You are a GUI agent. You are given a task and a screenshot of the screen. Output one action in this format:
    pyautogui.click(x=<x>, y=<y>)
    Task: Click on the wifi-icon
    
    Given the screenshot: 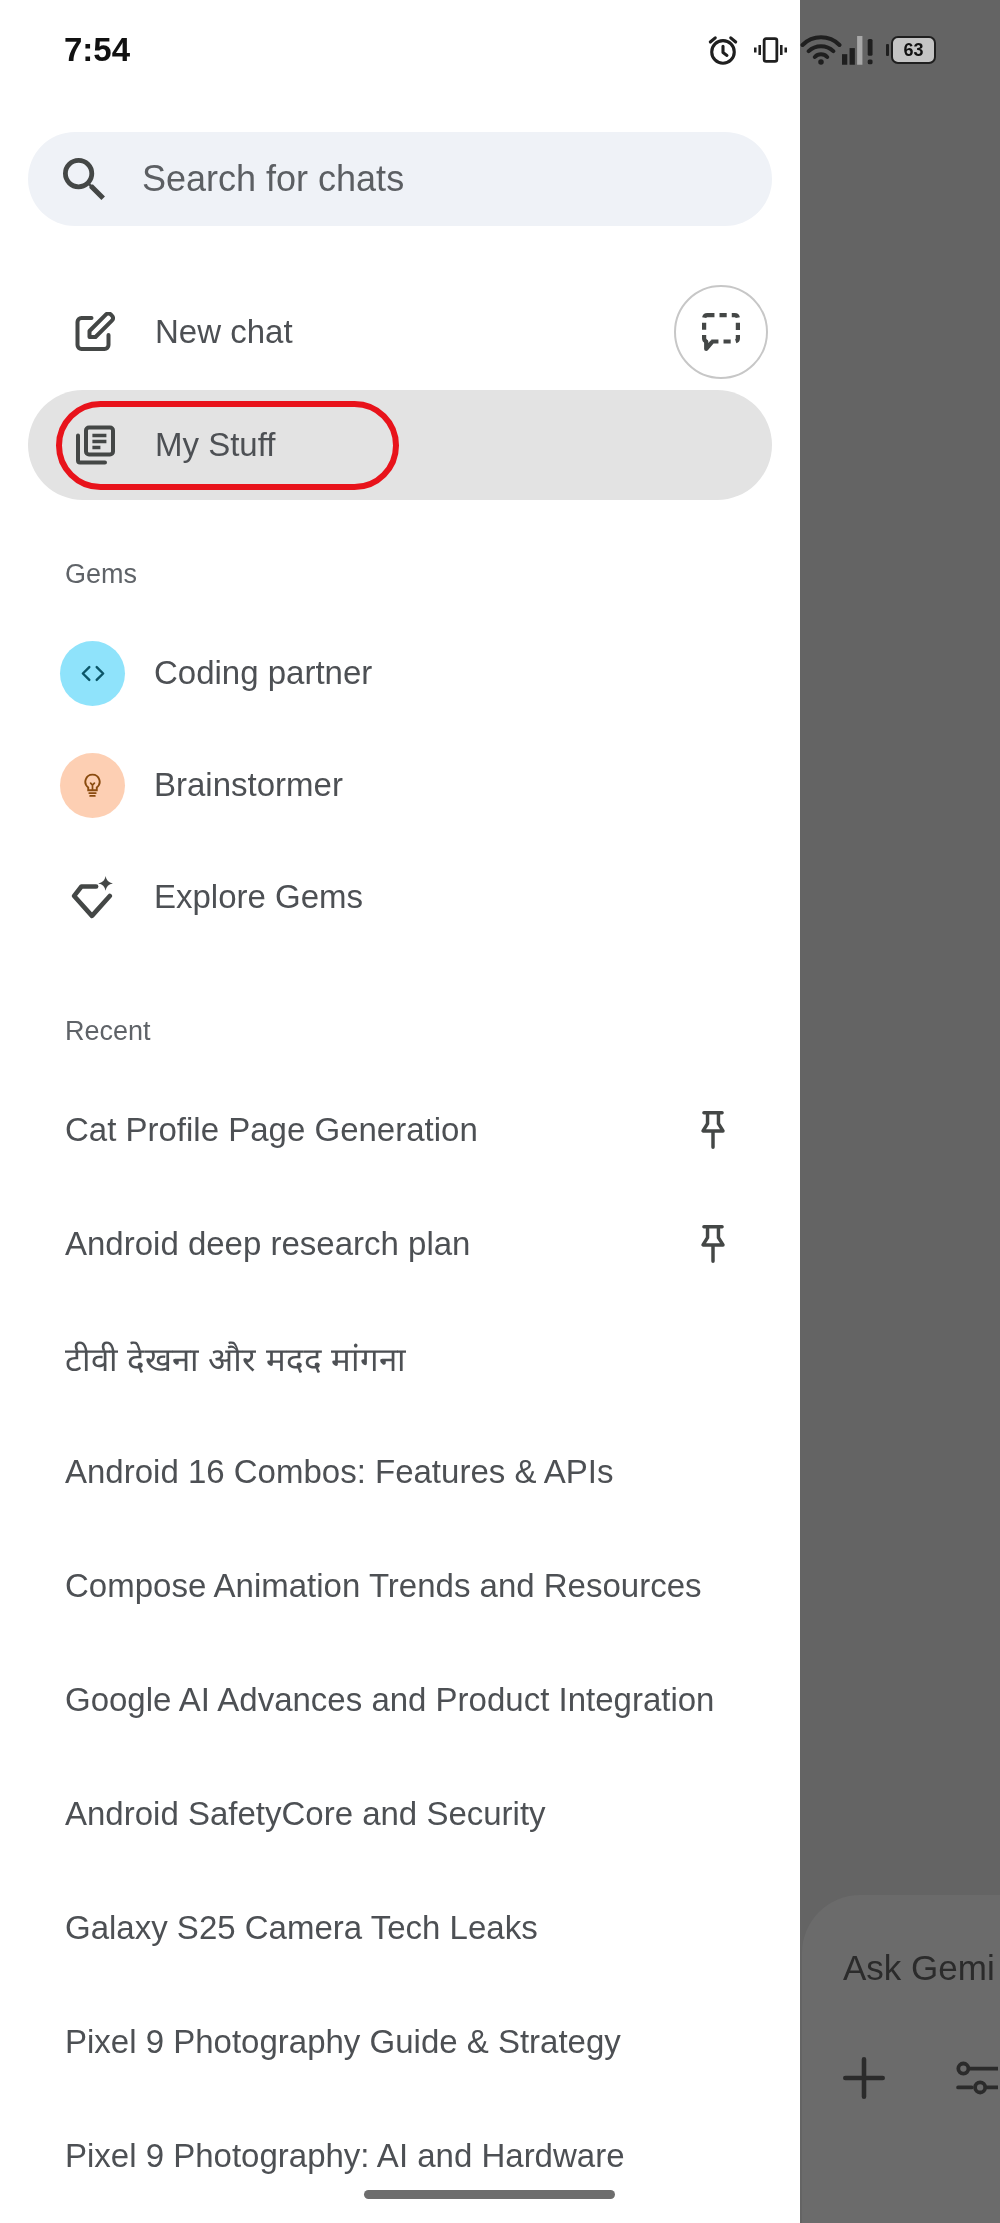 What is the action you would take?
    pyautogui.click(x=821, y=50)
    